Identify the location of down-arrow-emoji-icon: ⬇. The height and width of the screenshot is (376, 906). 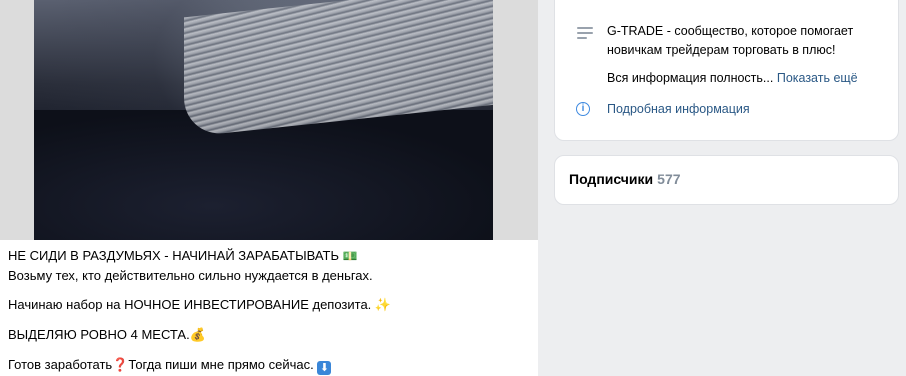
(324, 368).